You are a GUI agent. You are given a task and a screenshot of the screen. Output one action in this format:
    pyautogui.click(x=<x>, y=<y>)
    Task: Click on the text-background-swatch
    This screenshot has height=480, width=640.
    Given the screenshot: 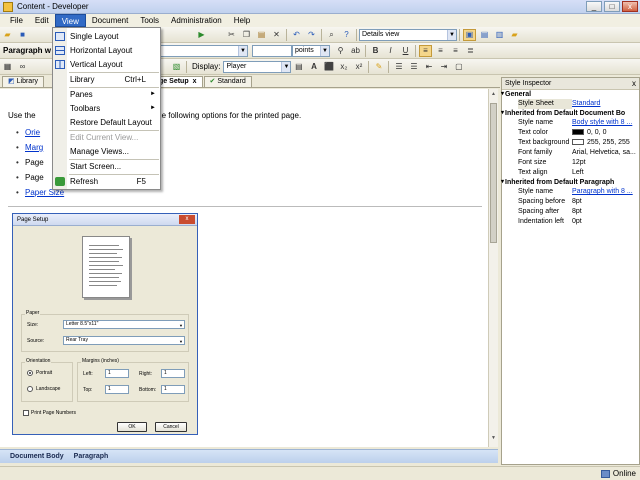 What is the action you would take?
    pyautogui.click(x=578, y=142)
    